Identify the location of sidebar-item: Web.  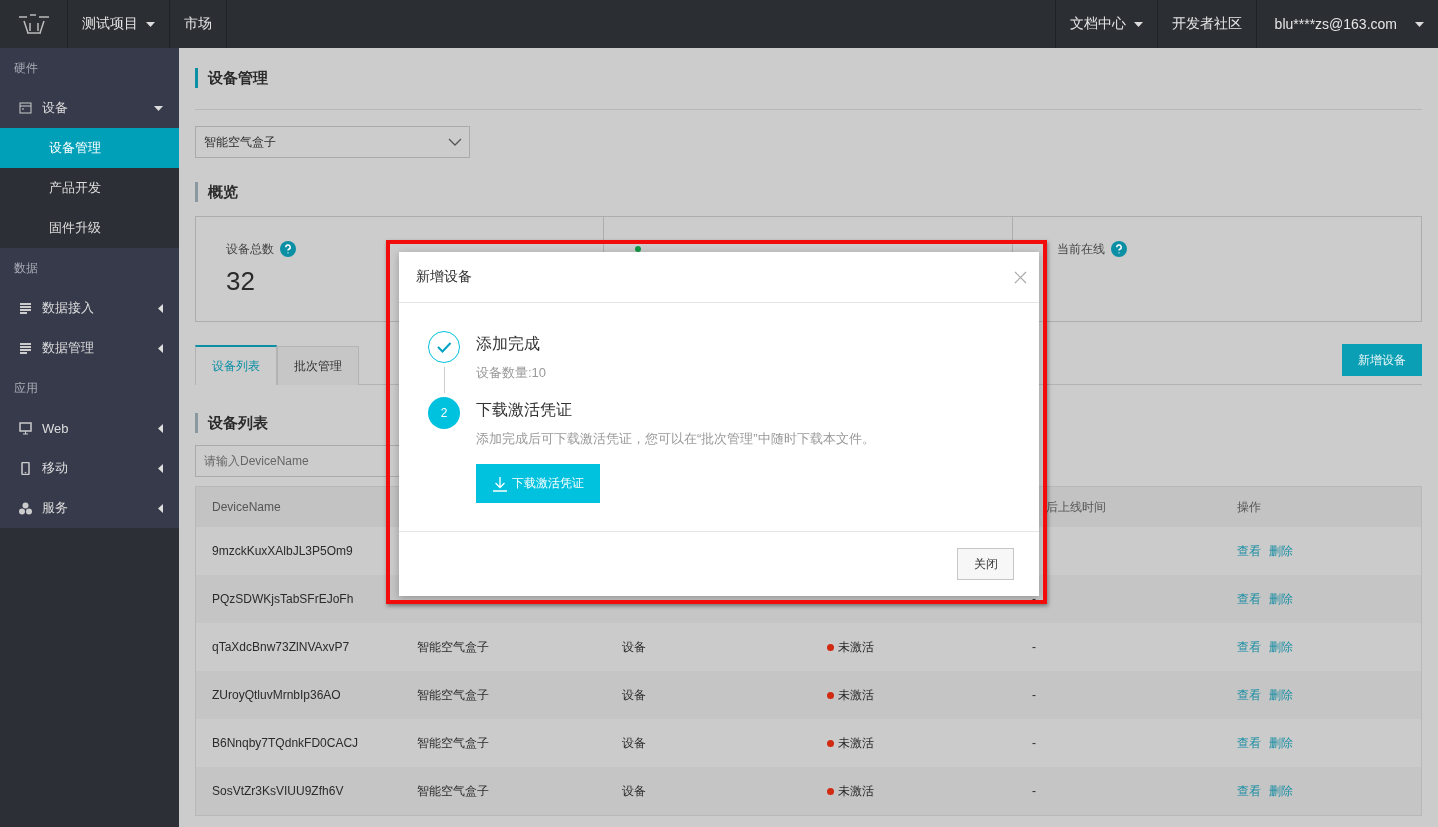
(89, 428).